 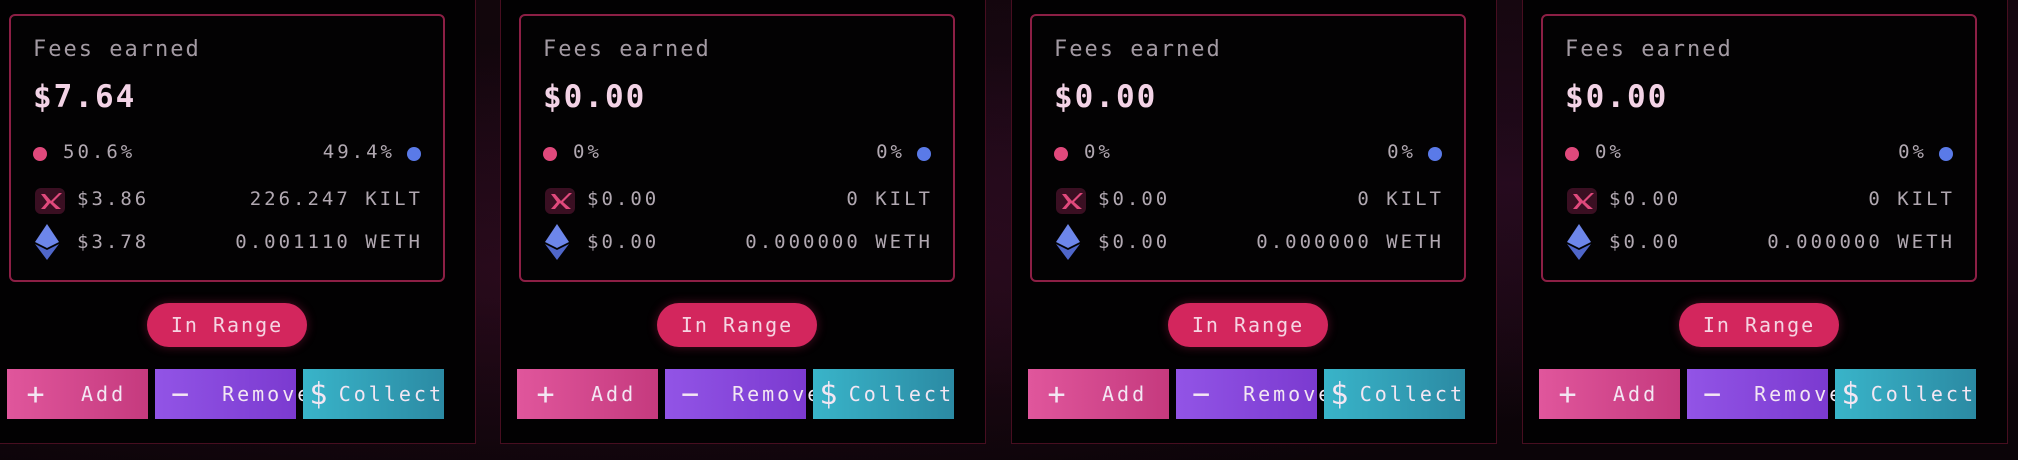 What do you see at coordinates (99, 152) in the screenshot?
I see `kilt-percentage: 50.6%` at bounding box center [99, 152].